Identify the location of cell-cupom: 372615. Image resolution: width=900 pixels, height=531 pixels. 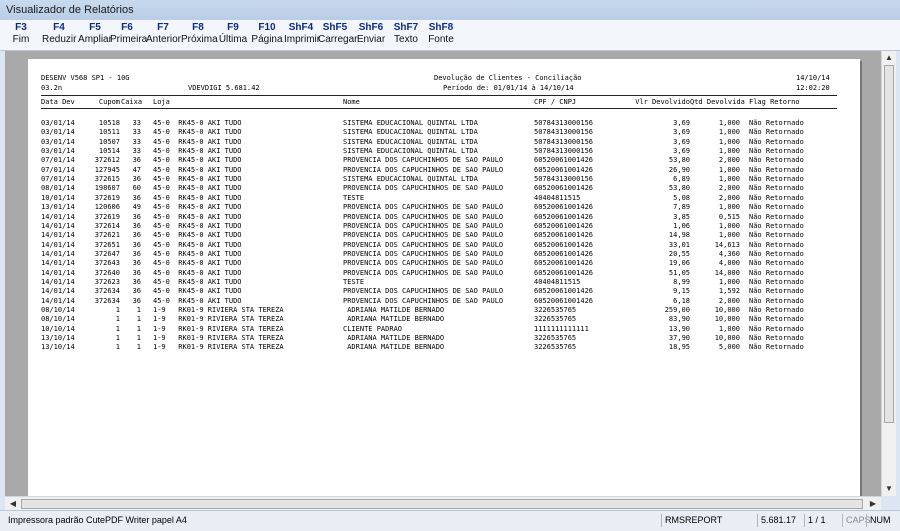
(107, 179).